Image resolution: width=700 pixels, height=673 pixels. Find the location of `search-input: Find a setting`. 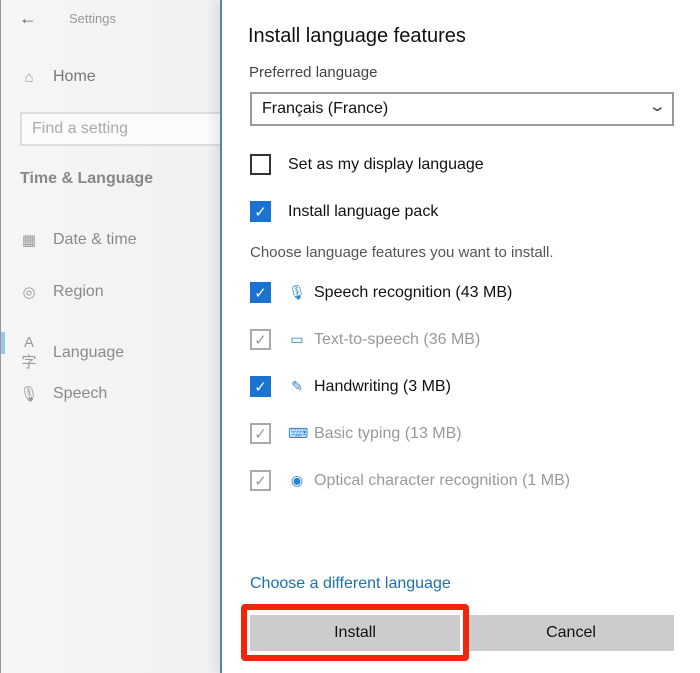

search-input: Find a setting is located at coordinates (125, 129).